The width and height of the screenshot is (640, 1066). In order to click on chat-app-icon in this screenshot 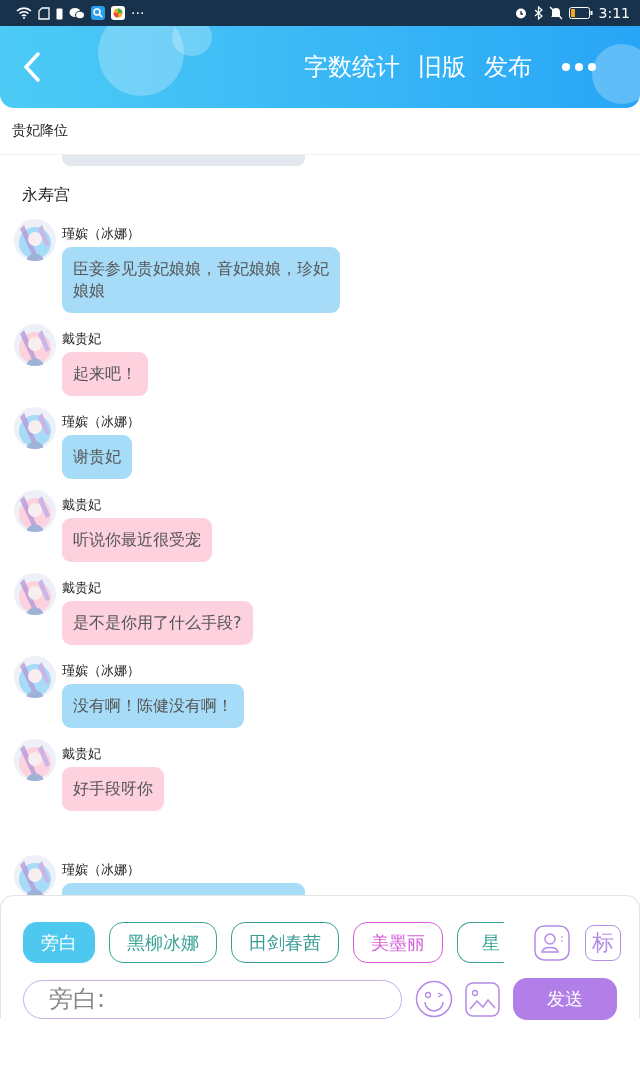, I will do `click(77, 13)`.